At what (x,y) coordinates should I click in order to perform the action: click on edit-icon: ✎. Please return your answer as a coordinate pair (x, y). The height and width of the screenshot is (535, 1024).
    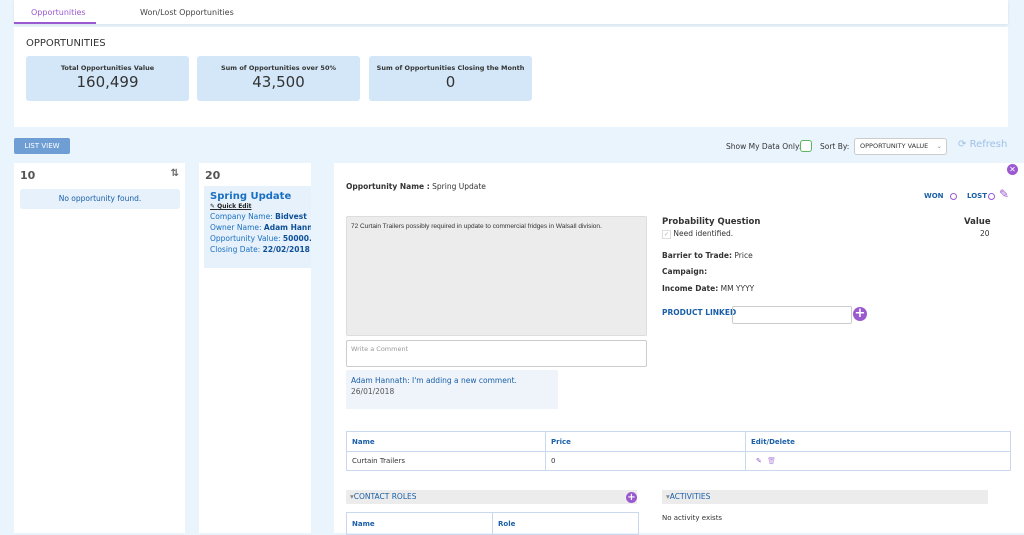
    Looking at the image, I should click on (1004, 194).